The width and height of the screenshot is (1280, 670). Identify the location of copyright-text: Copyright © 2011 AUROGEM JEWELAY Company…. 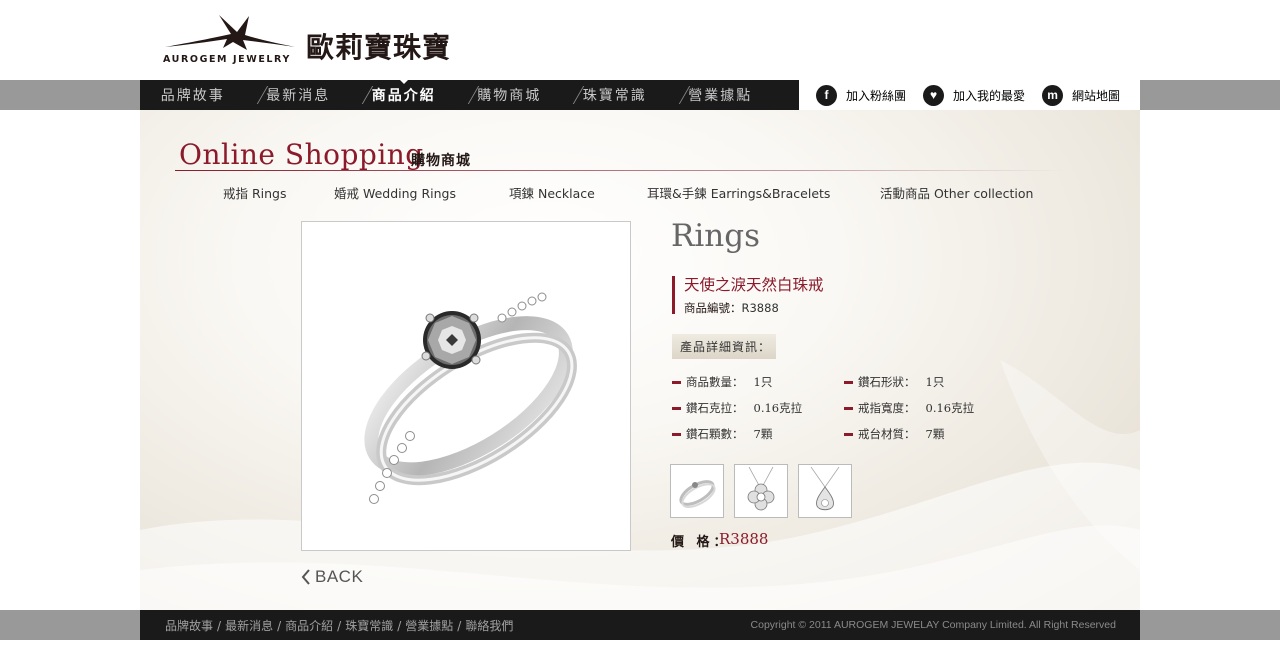
(933, 625).